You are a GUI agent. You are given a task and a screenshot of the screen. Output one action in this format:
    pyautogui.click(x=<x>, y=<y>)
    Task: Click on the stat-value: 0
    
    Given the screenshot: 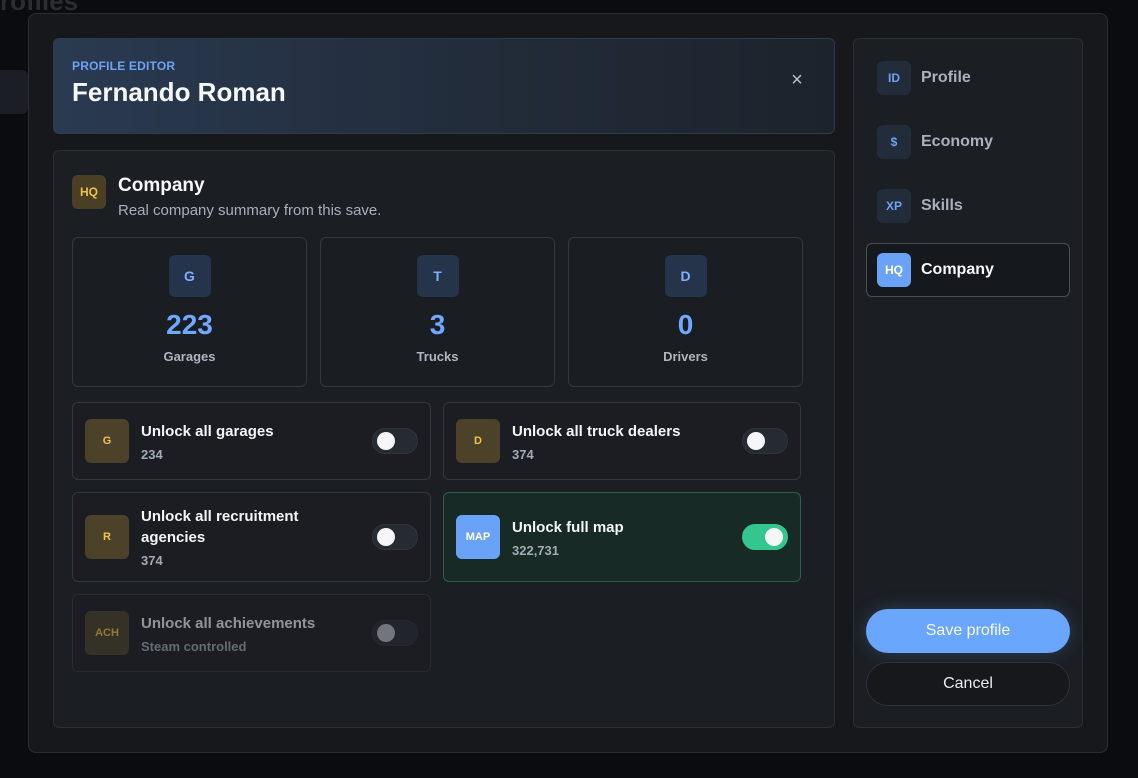 What is the action you would take?
    pyautogui.click(x=685, y=324)
    